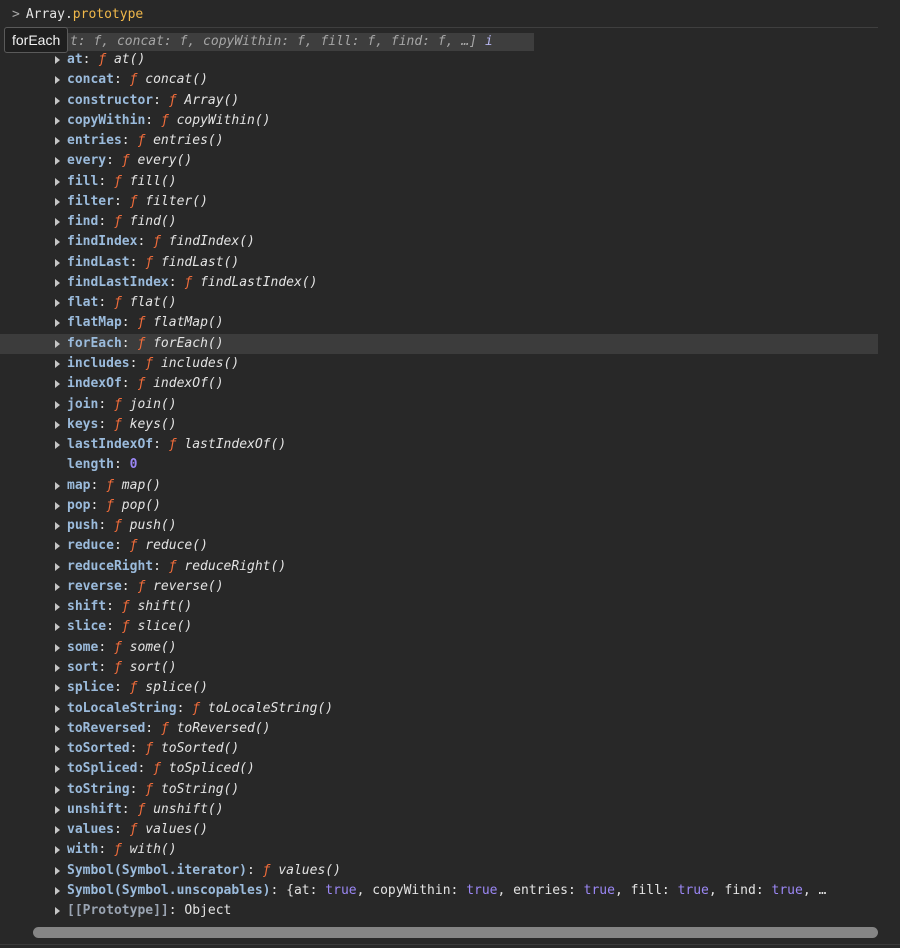 This screenshot has width=900, height=948. Describe the element at coordinates (450, 445) in the screenshot. I see `property-row: lastIndexOf: ƒ lastIndexOf()` at that location.